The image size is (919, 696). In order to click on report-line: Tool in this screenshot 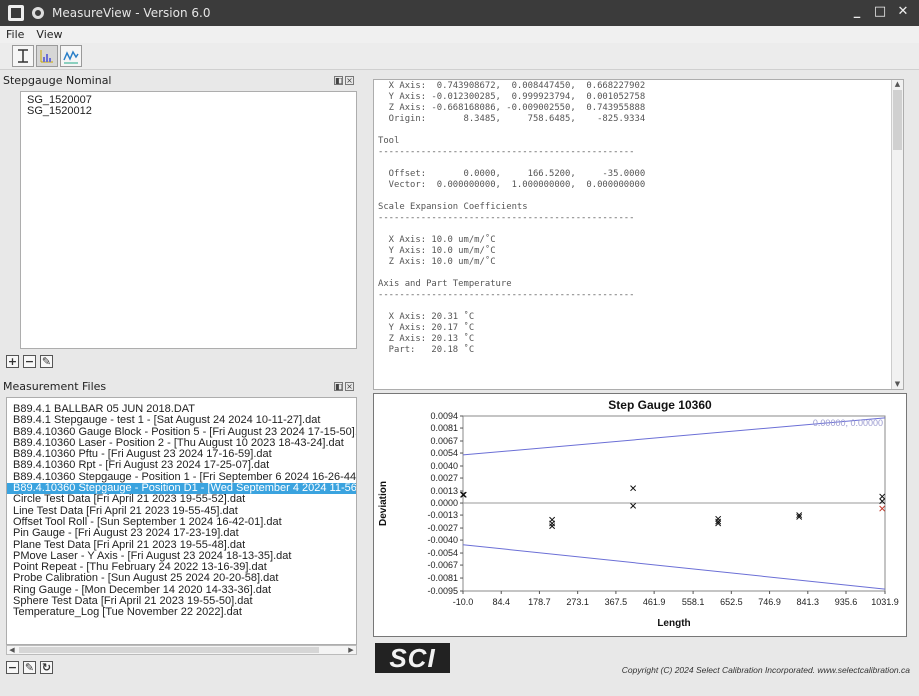, I will do `click(389, 141)`.